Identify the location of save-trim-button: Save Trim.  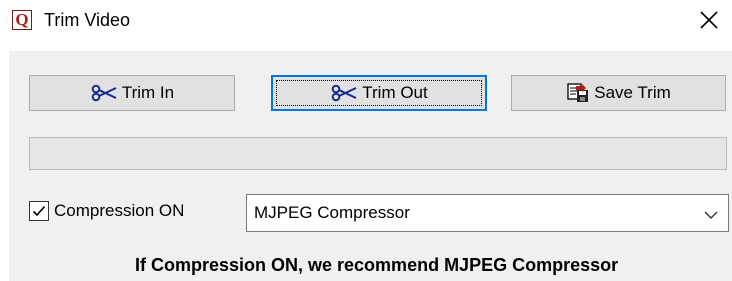
(618, 93).